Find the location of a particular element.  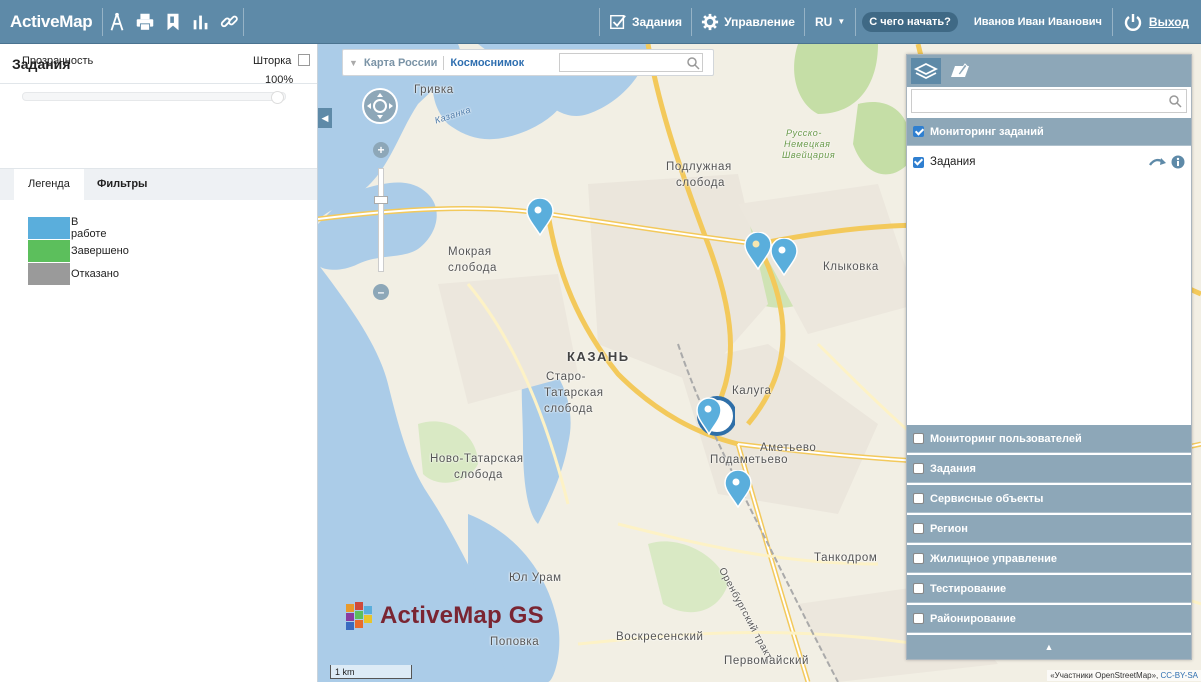

layer-group-label: Районирование is located at coordinates (973, 618).